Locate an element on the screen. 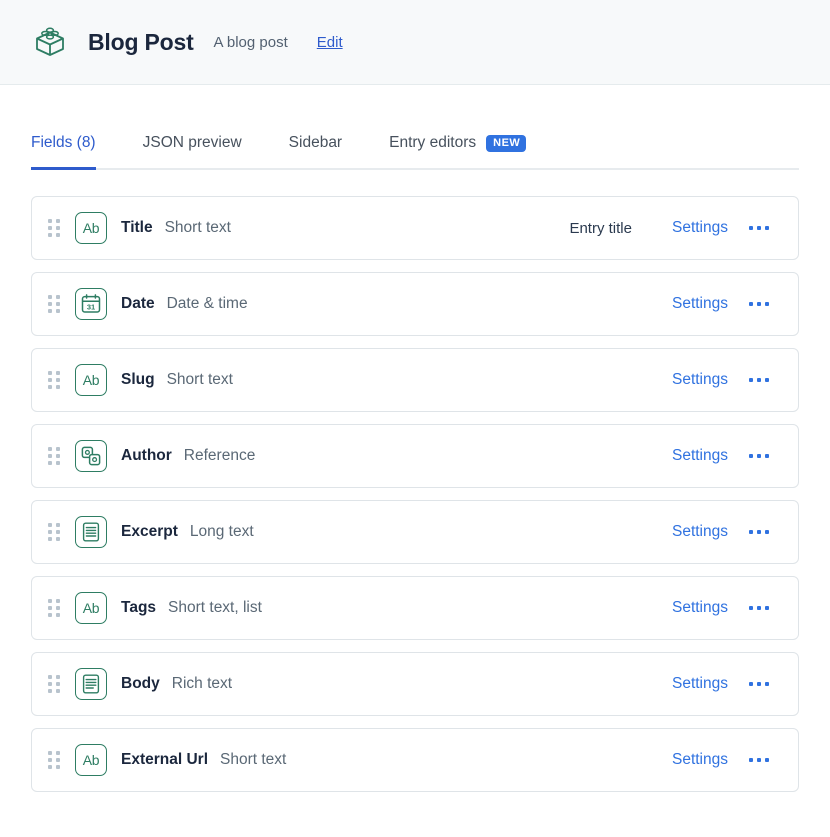 The image size is (830, 837). tab-json-preview-label: JSON preview is located at coordinates (192, 142).